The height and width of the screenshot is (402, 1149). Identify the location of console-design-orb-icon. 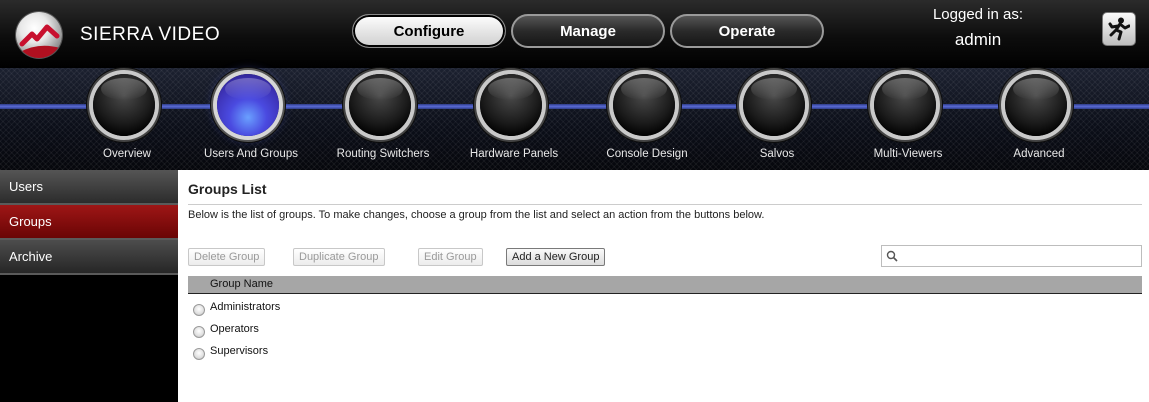
(644, 105).